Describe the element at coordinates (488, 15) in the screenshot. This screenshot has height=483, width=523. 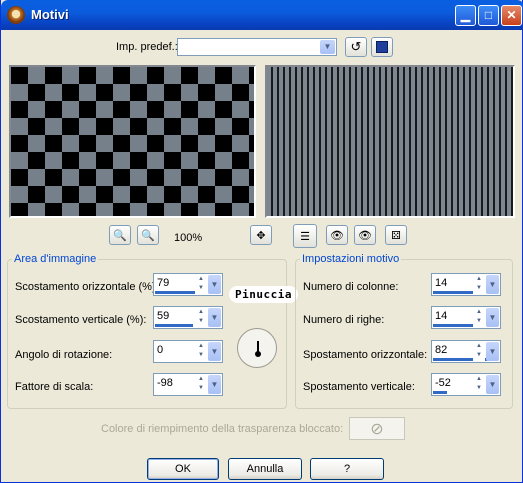
I see `maximize-button: □` at that location.